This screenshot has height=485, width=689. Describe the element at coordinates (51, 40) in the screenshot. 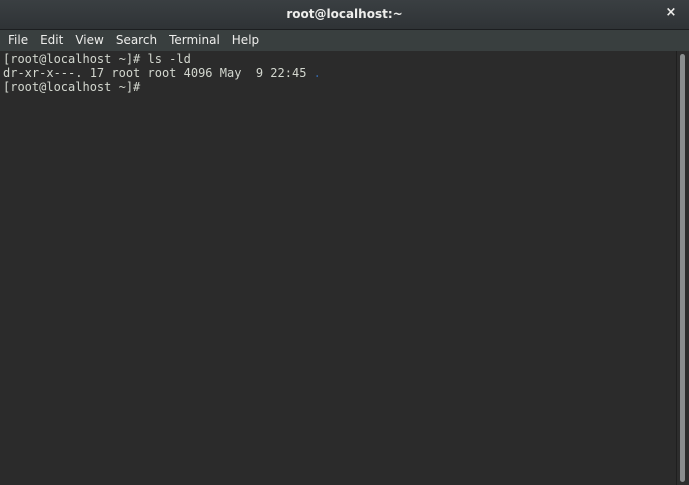

I see `menu-edit: Edit` at that location.